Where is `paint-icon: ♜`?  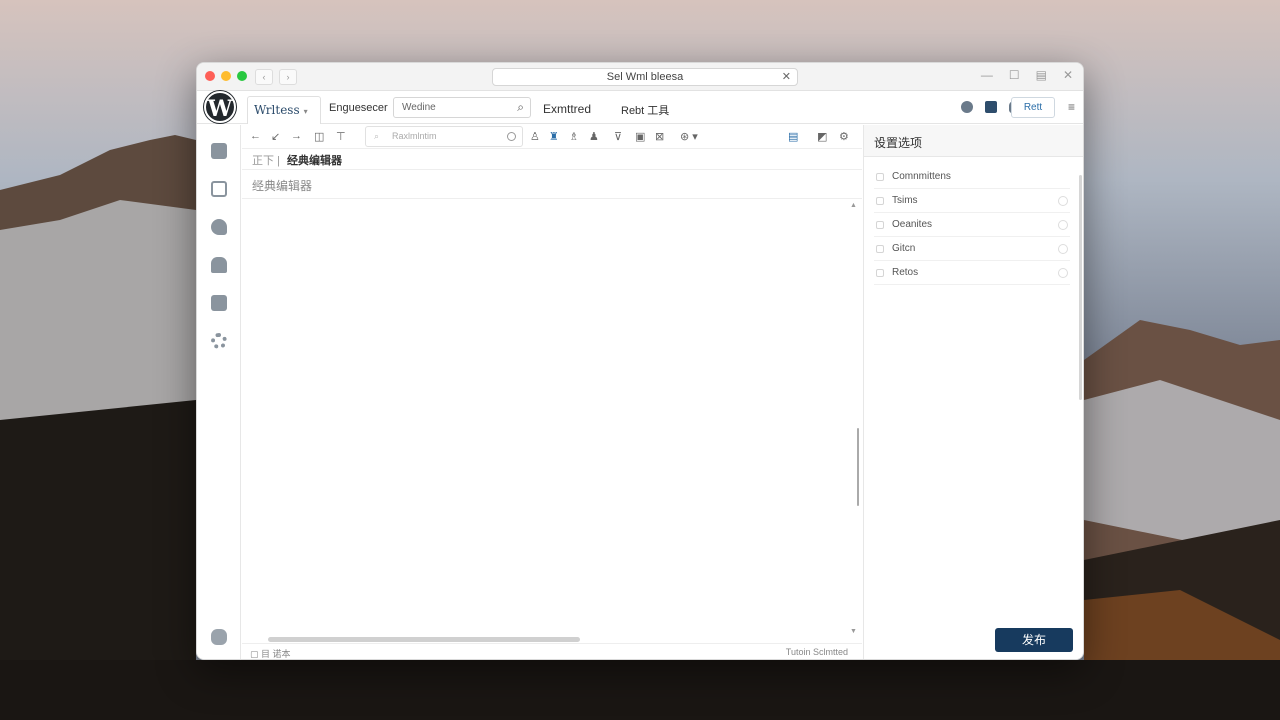 paint-icon: ♜ is located at coordinates (554, 136).